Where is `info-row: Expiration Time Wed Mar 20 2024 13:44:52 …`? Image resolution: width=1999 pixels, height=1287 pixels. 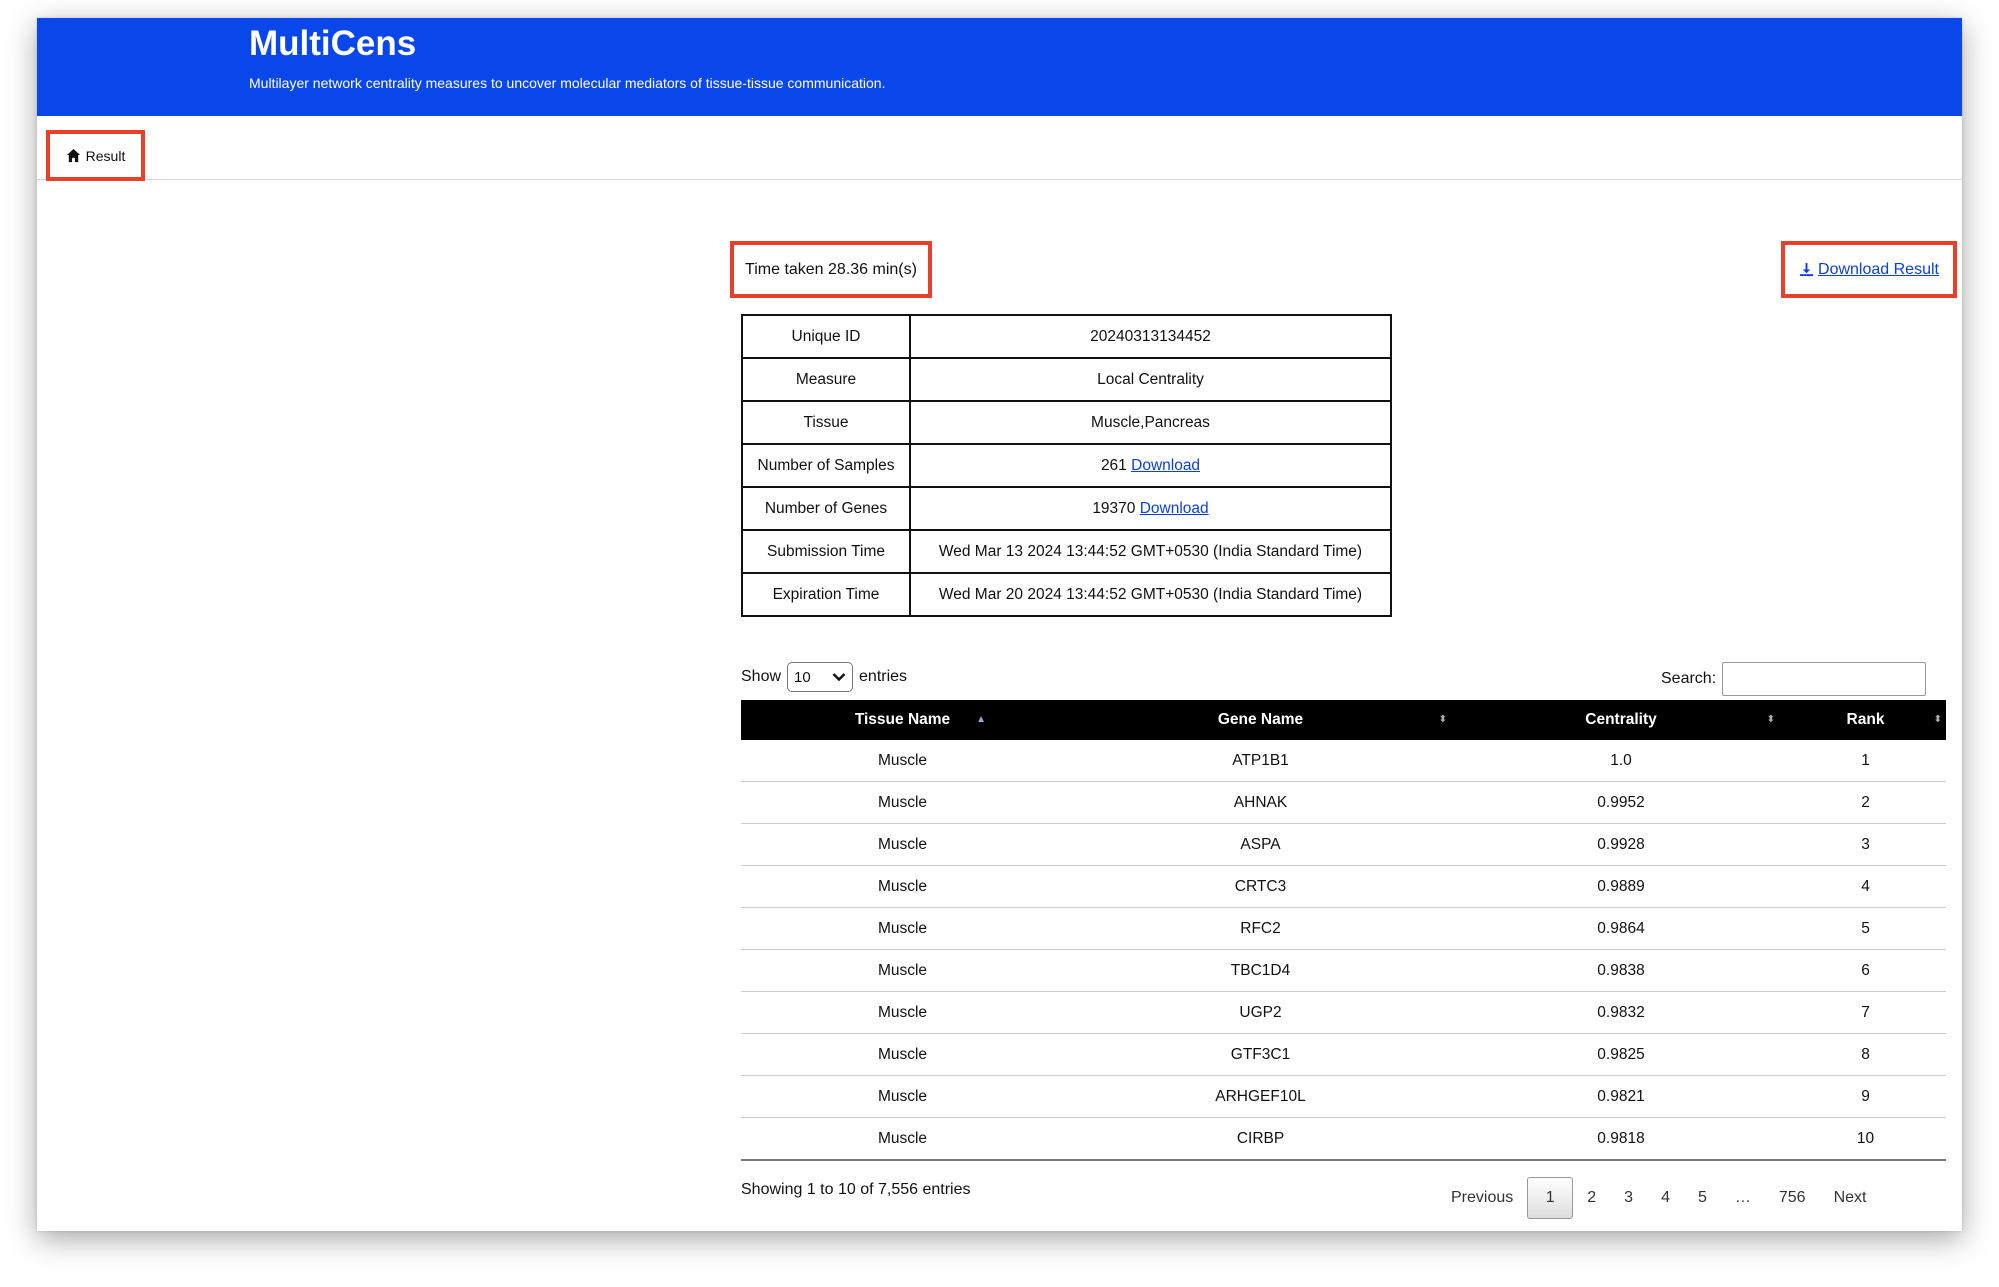 info-row: Expiration Time Wed Mar 20 2024 13:44:52 … is located at coordinates (1066, 594).